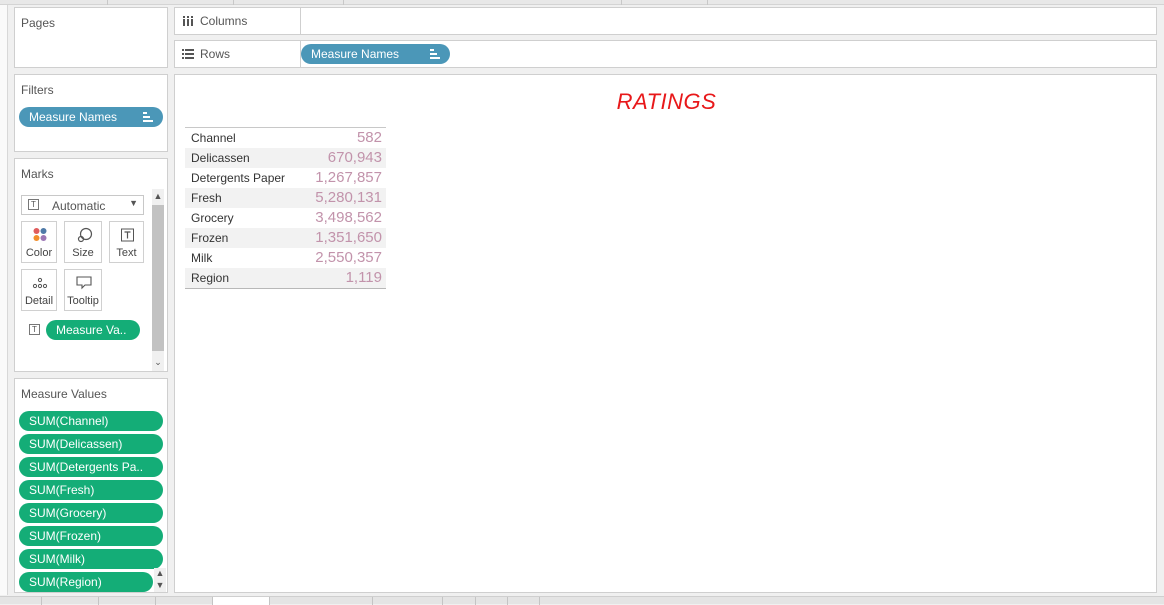  What do you see at coordinates (212, 218) in the screenshot?
I see `row-header: Grocery` at bounding box center [212, 218].